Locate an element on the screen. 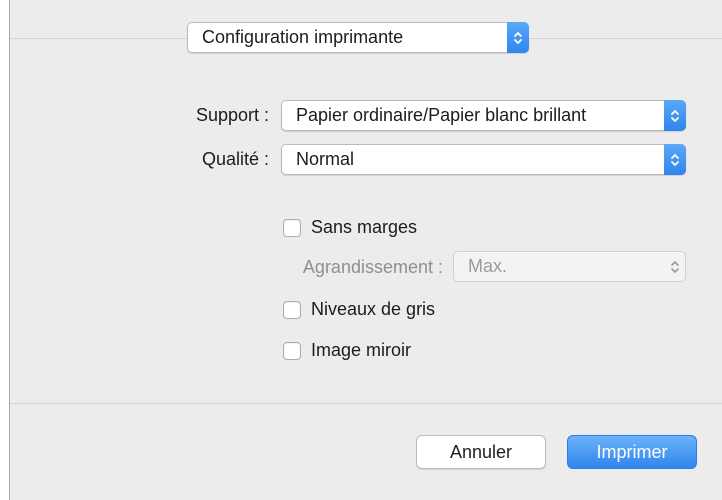  niveaux-de-gris-checkbox: Niveaux de gris is located at coordinates (359, 309).